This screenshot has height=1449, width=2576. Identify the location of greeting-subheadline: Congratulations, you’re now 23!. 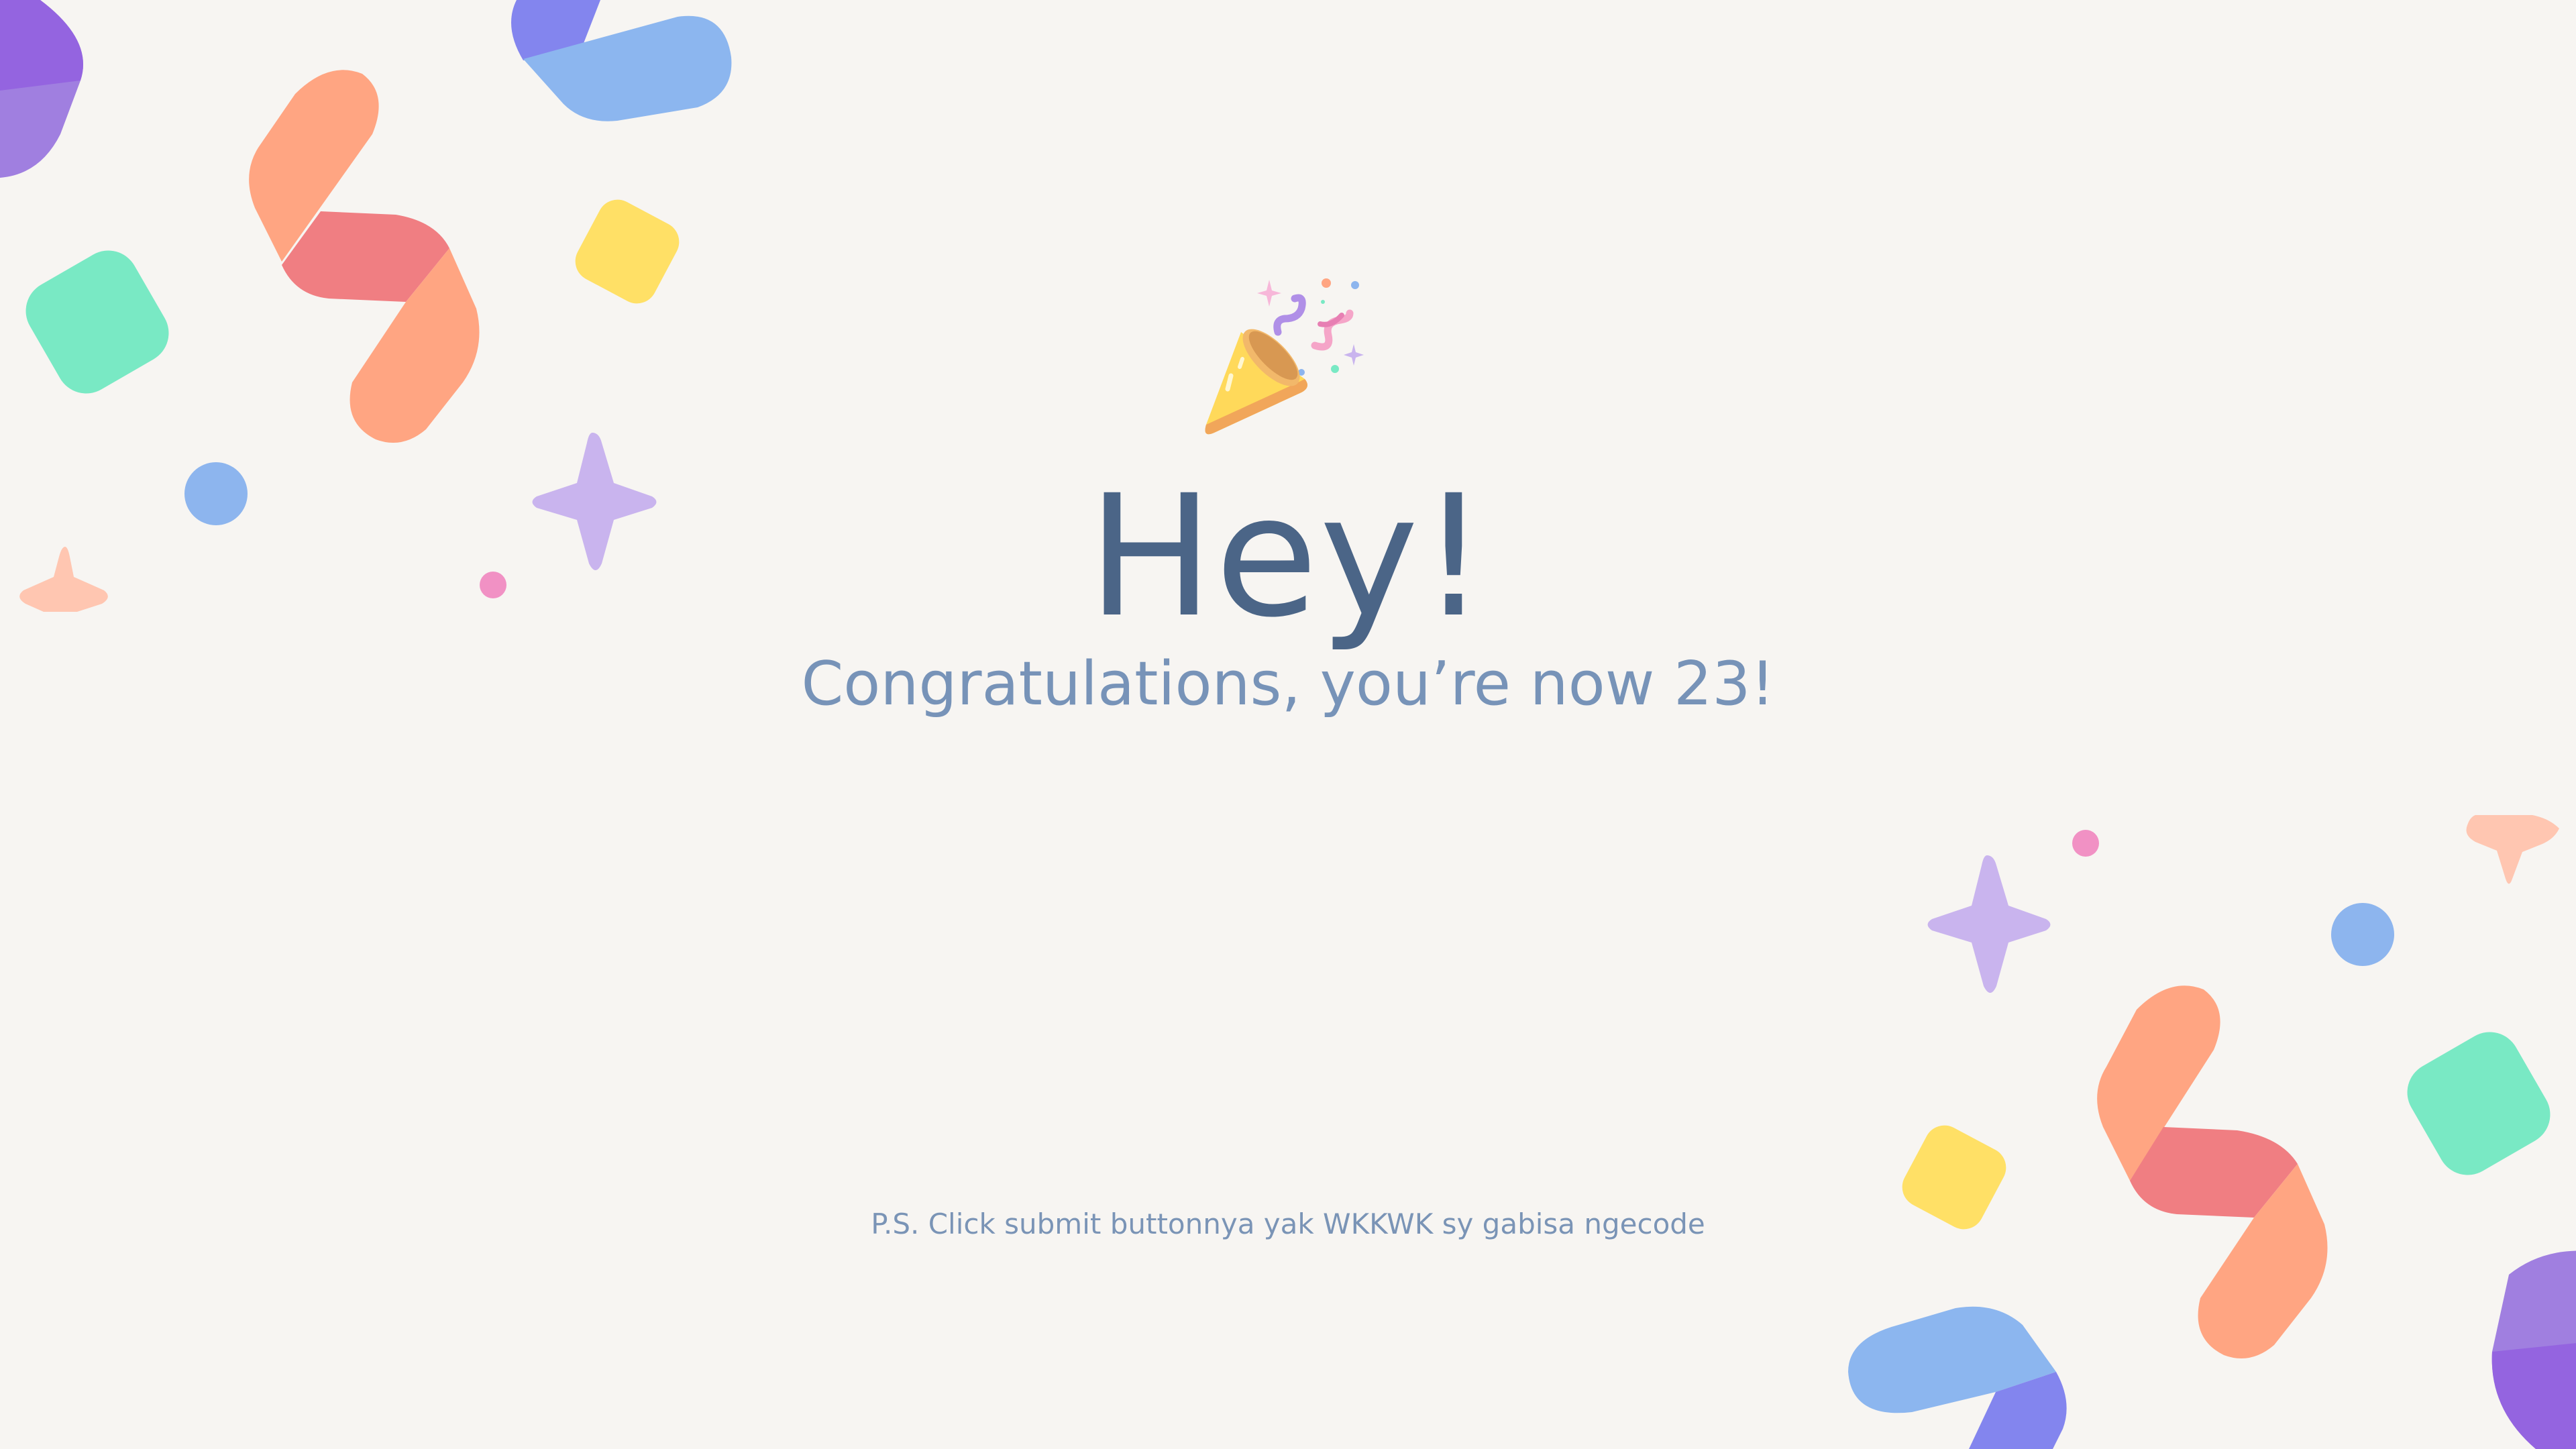
(1288, 684).